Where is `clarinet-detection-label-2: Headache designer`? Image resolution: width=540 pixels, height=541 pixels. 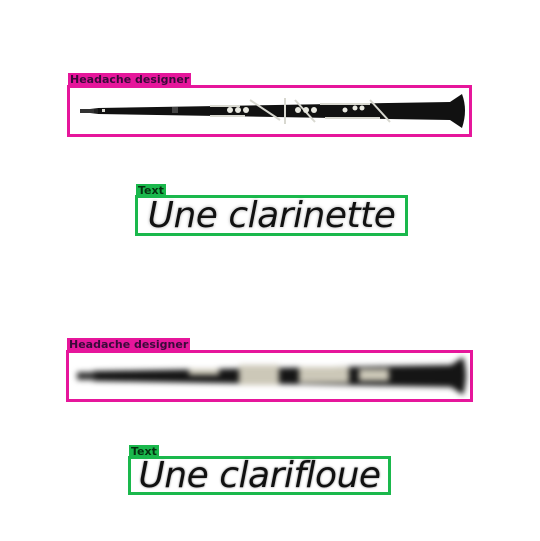
clarinet-detection-label-2: Headache designer is located at coordinates (129, 344).